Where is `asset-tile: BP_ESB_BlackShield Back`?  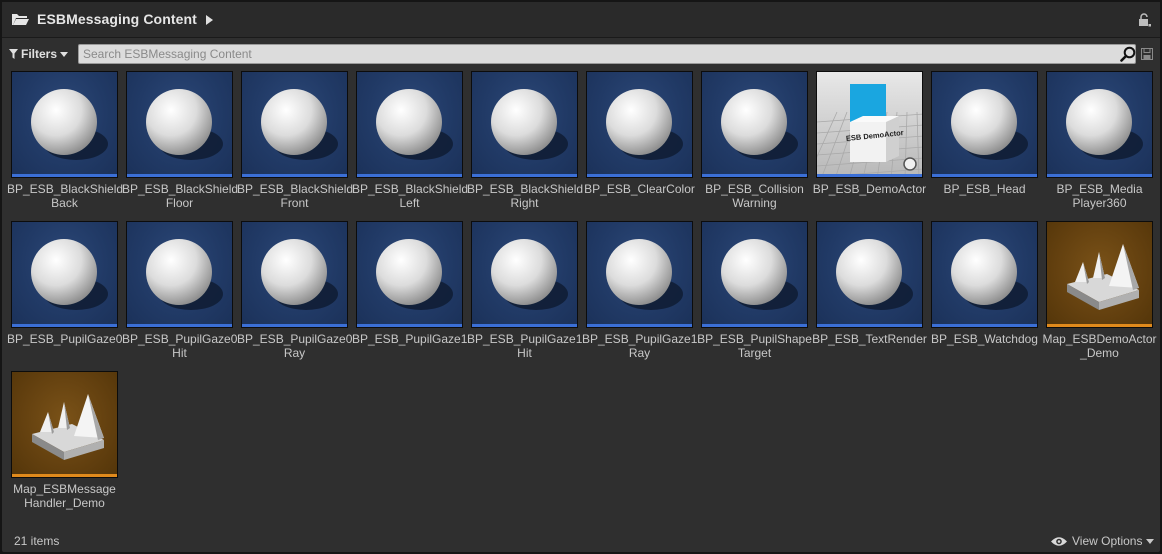
asset-tile: BP_ESB_BlackShield Back is located at coordinates (65, 142).